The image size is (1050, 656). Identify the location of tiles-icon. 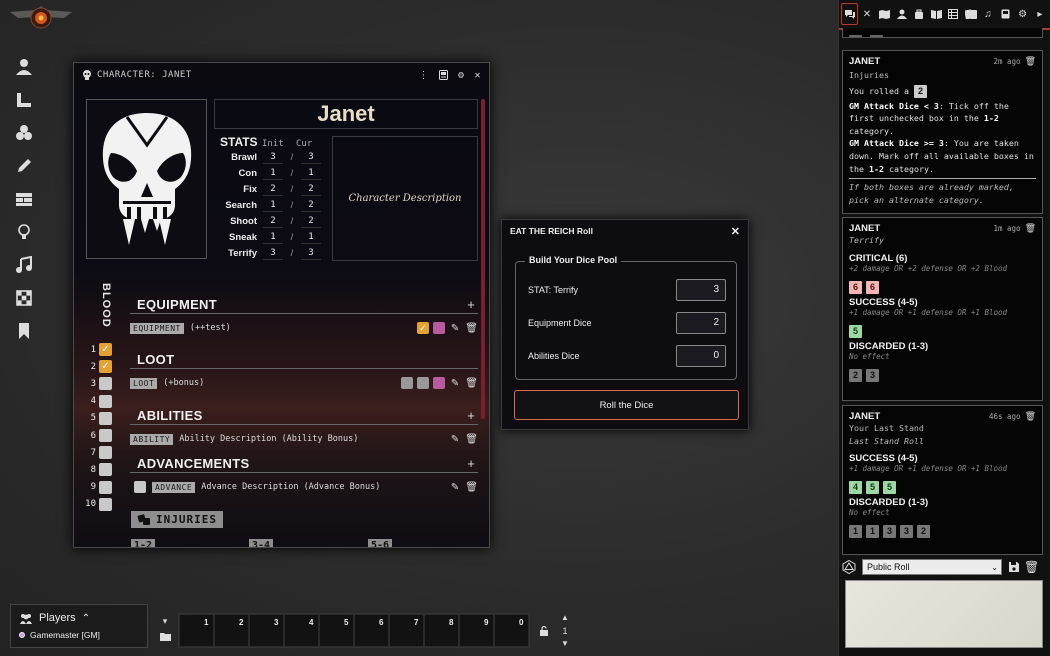
(24, 132).